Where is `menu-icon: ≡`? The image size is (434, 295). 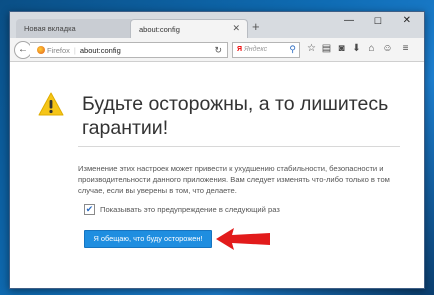 menu-icon: ≡ is located at coordinates (405, 49).